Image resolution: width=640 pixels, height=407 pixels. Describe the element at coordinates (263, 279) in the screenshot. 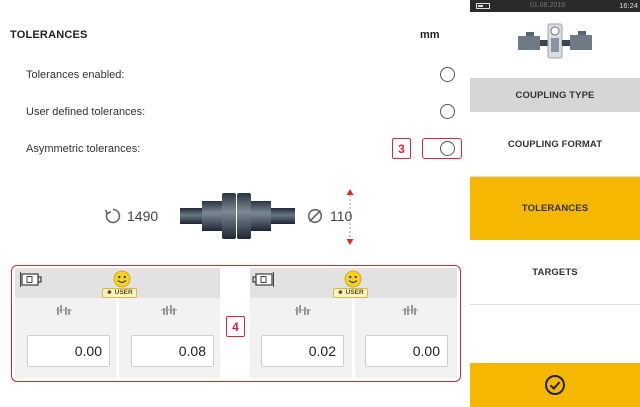

I see `machine-right-icon` at that location.